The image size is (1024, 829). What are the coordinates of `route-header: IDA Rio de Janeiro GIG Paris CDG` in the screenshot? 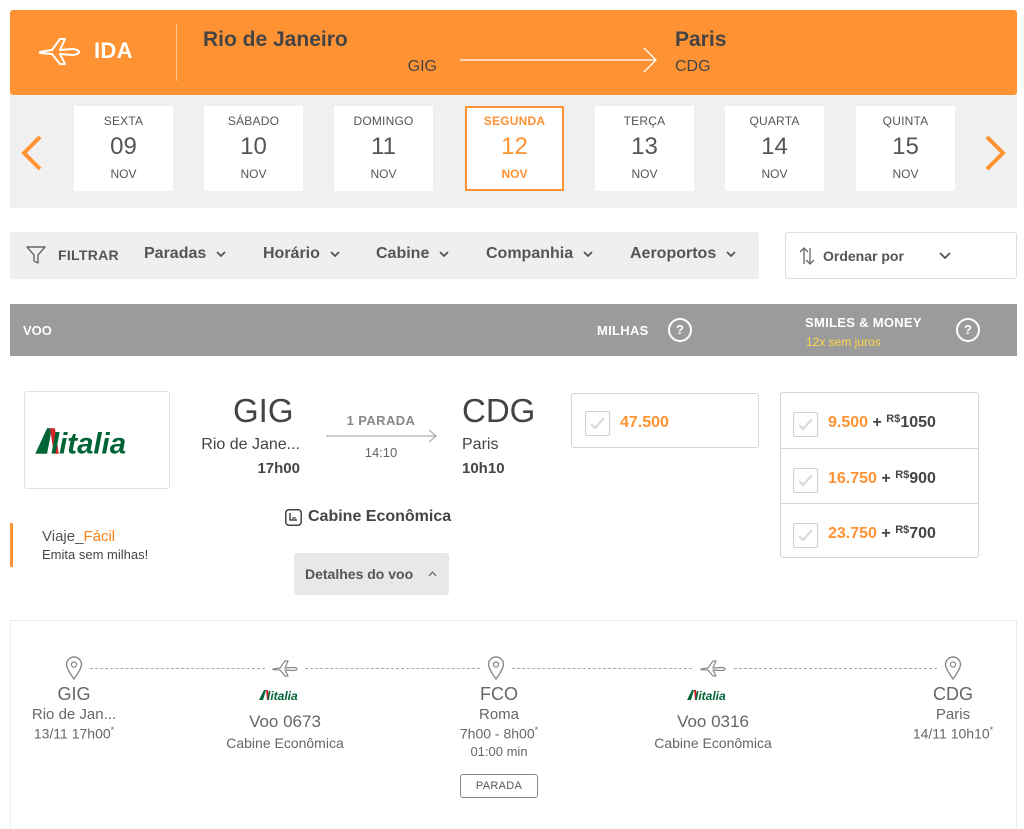 It's located at (513, 52).